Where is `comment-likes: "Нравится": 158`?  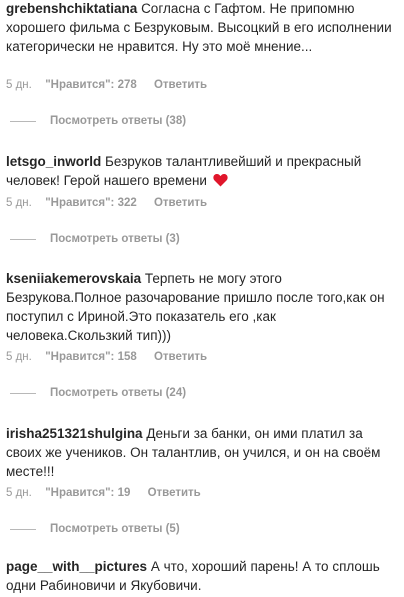 comment-likes: "Нравится": 158 is located at coordinates (91, 357).